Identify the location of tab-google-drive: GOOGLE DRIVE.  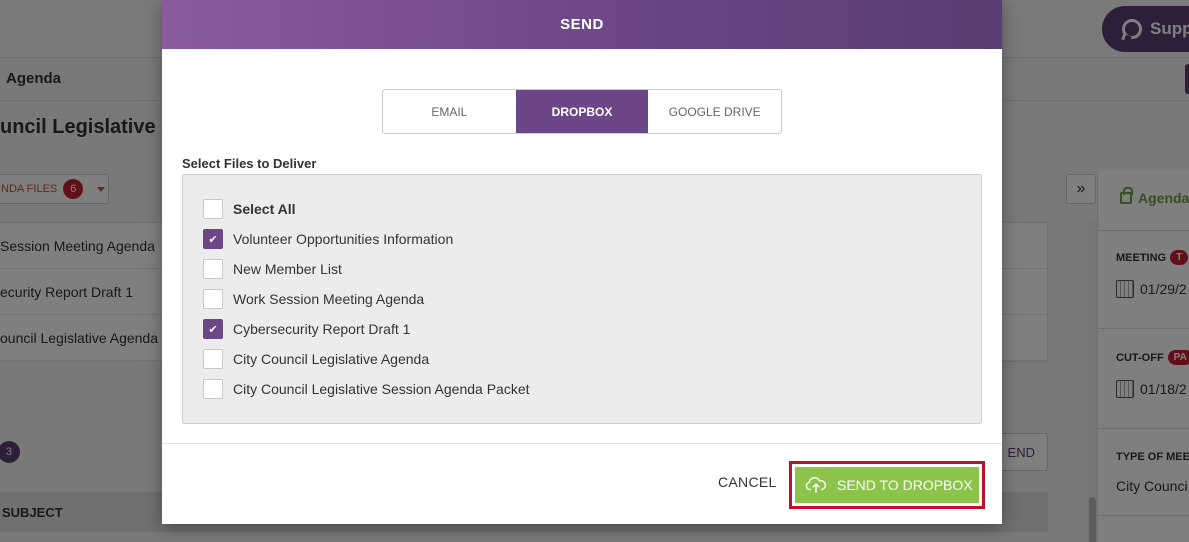
(714, 111).